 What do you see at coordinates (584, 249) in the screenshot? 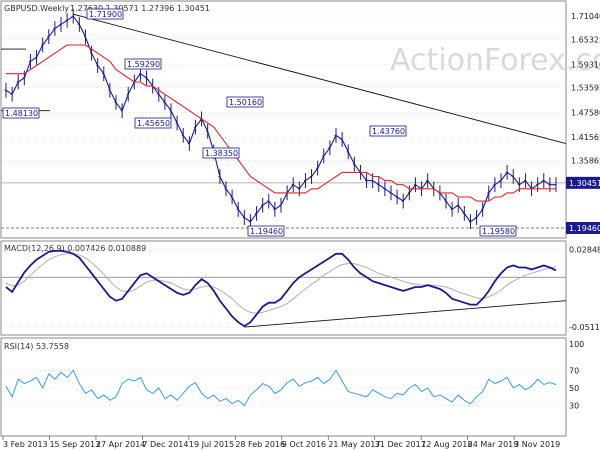
I see `macd-y-tick-label: 0.028489` at bounding box center [584, 249].